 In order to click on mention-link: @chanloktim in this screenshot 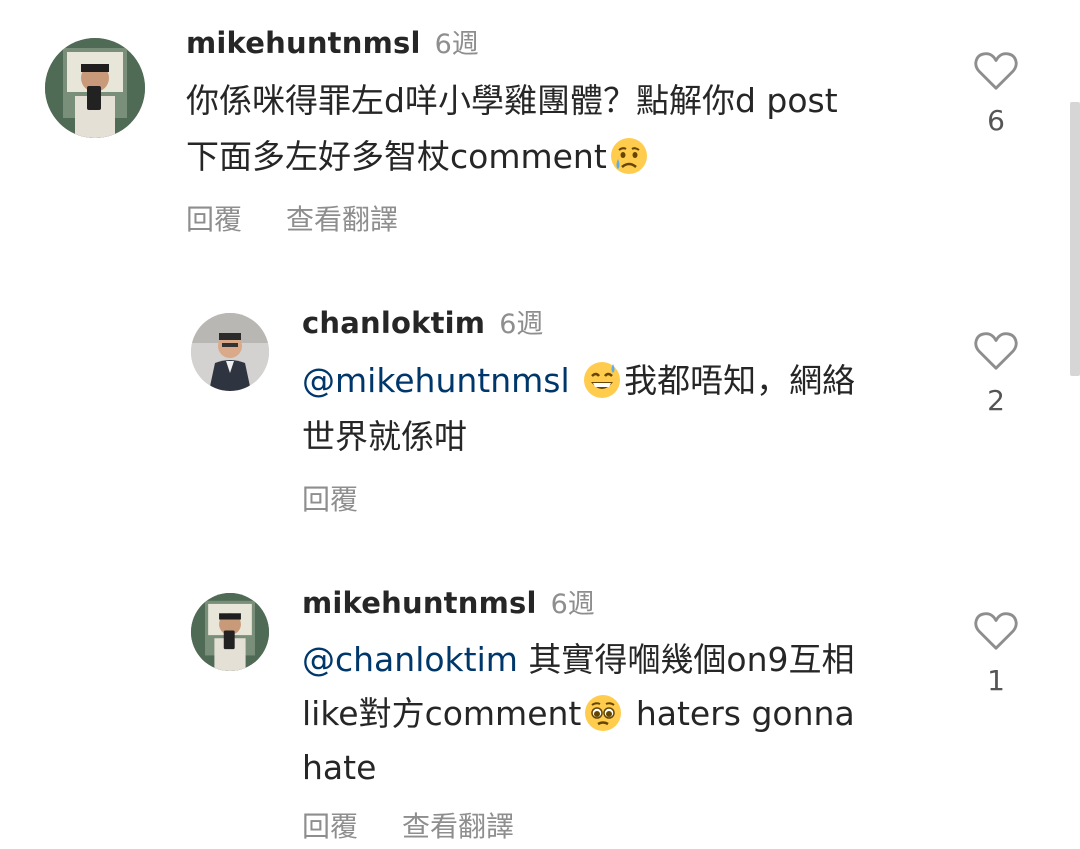, I will do `click(410, 659)`.